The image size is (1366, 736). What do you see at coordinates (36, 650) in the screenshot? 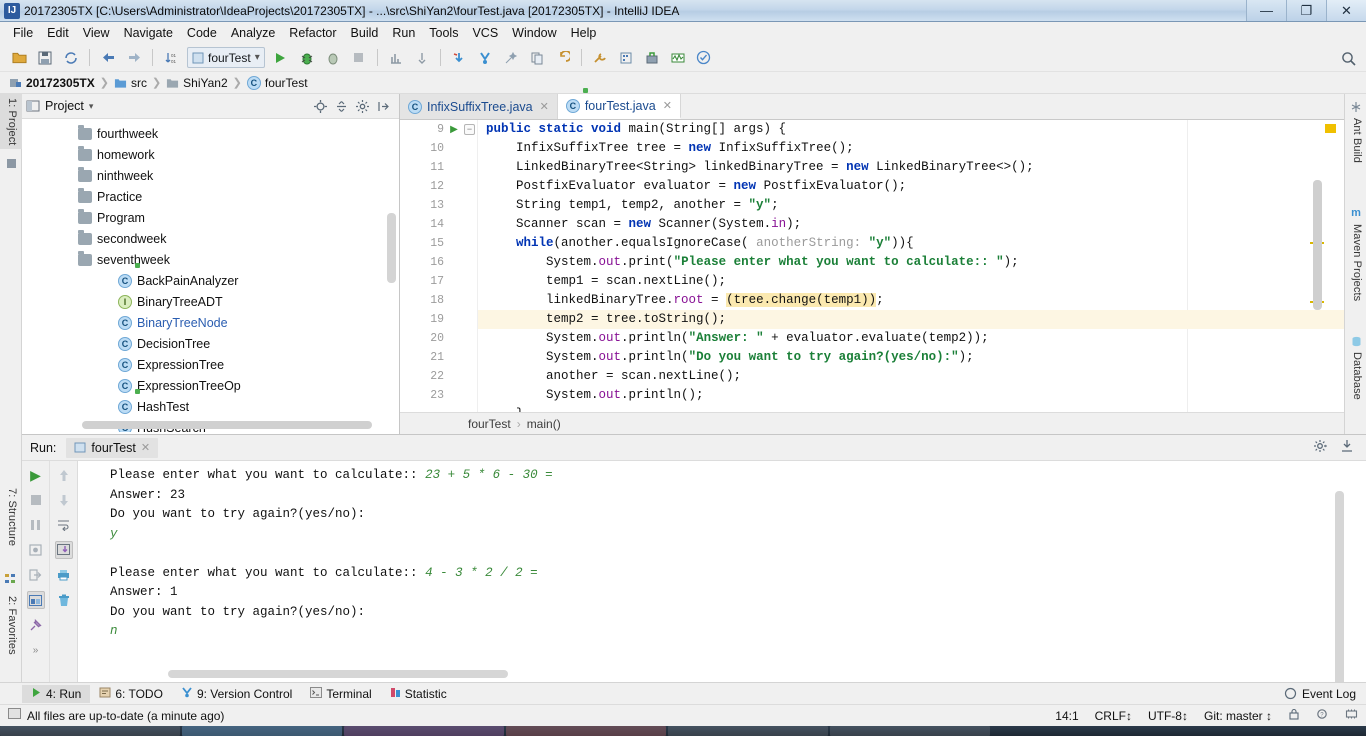
I see `more-icon: »` at bounding box center [36, 650].